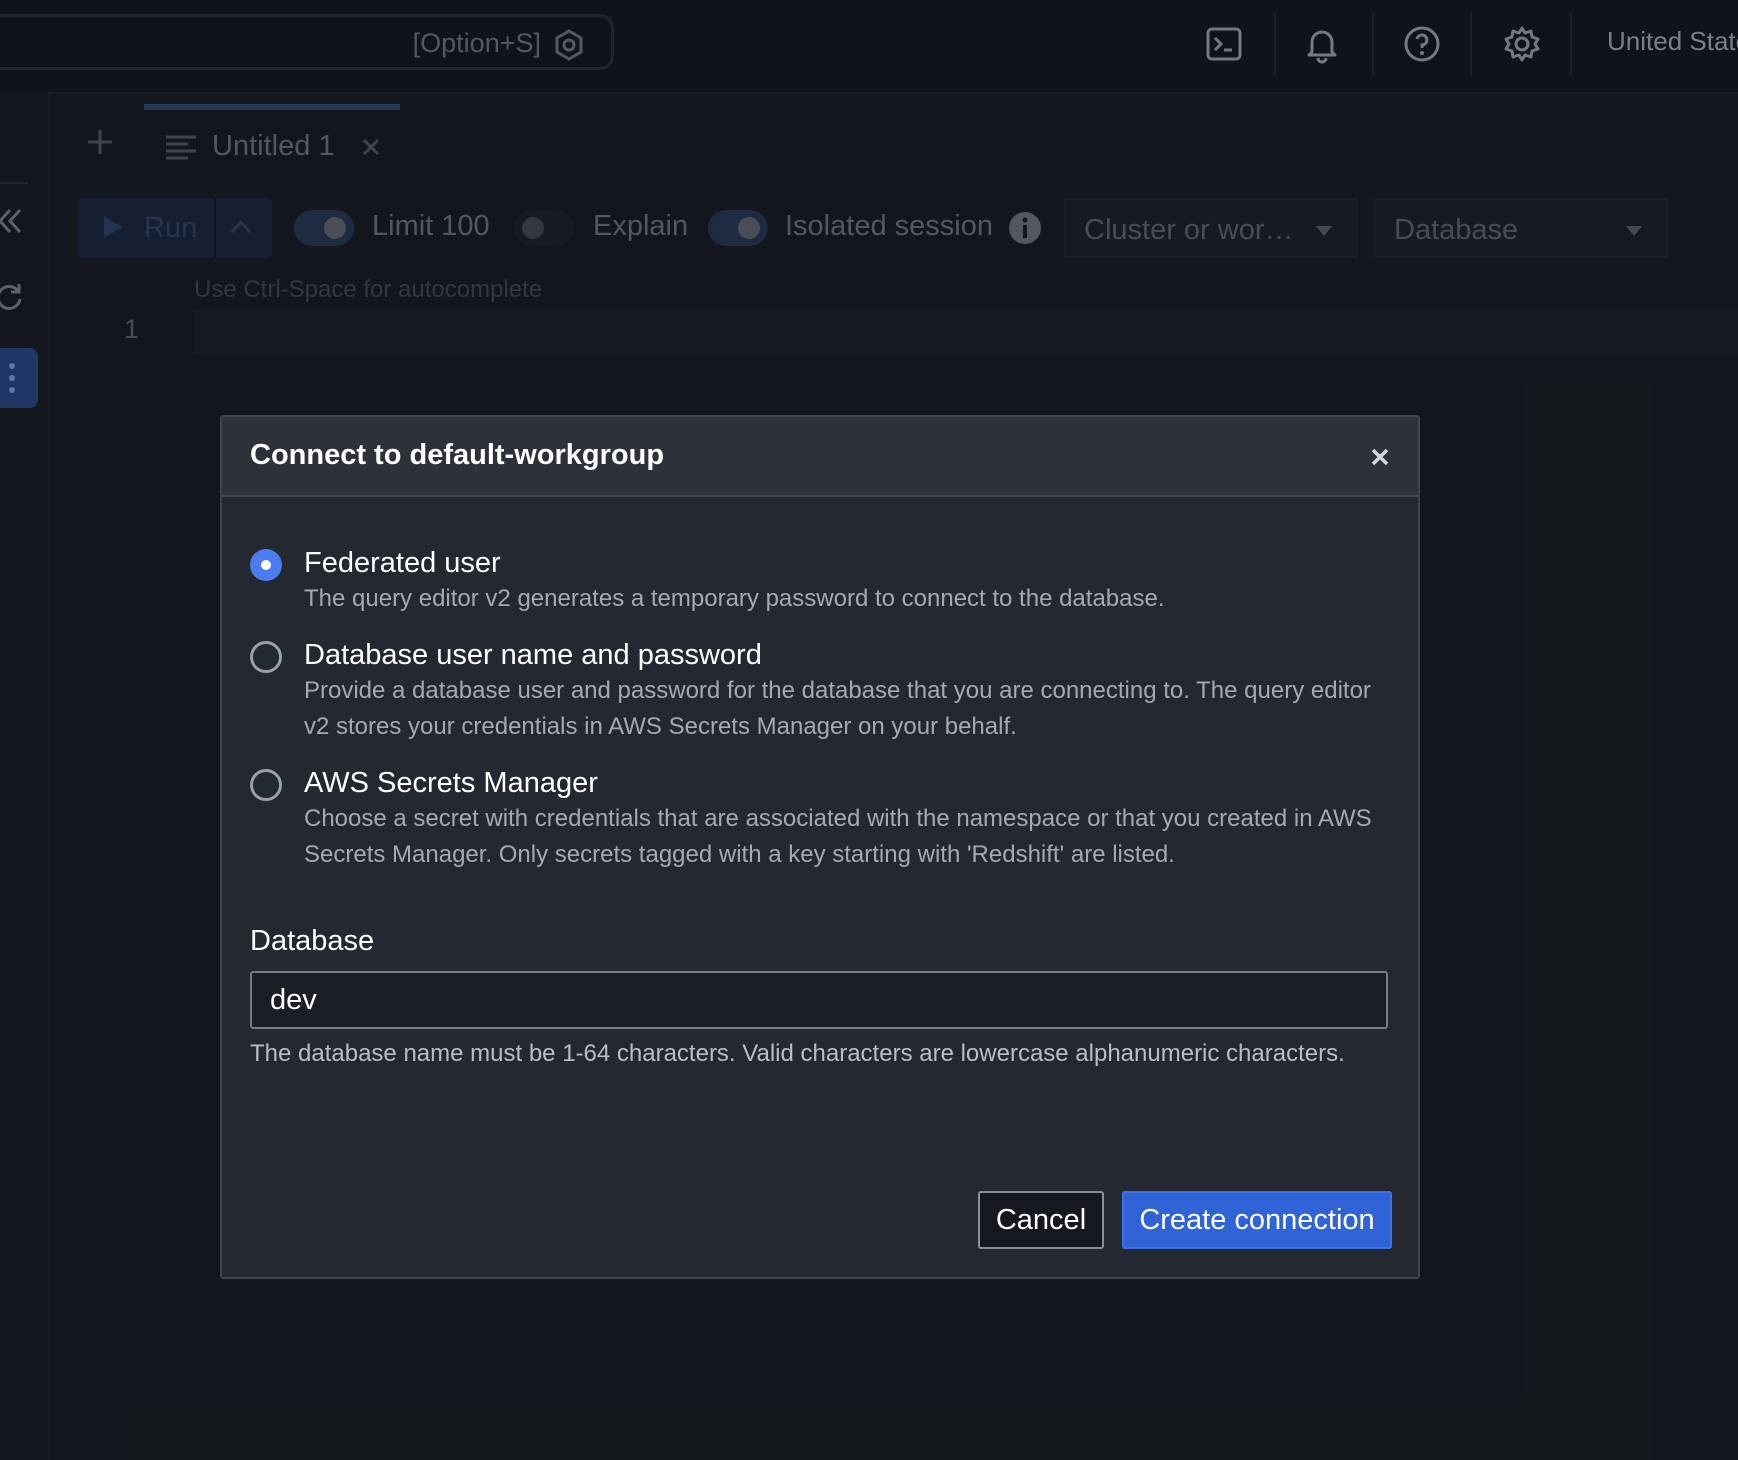 This screenshot has width=1738, height=1460. What do you see at coordinates (457, 455) in the screenshot?
I see `dialog-title: Connect to default-workgroup` at bounding box center [457, 455].